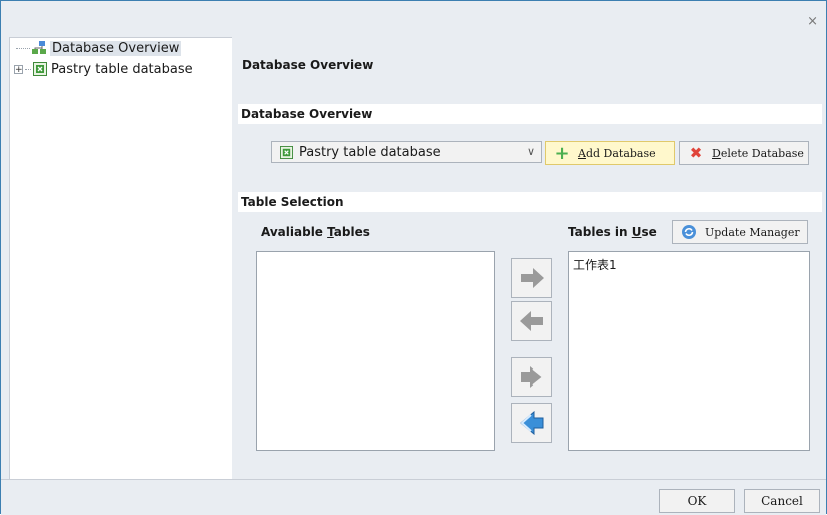 The height and width of the screenshot is (515, 827). What do you see at coordinates (308, 65) in the screenshot?
I see `page-title: Database Overview` at bounding box center [308, 65].